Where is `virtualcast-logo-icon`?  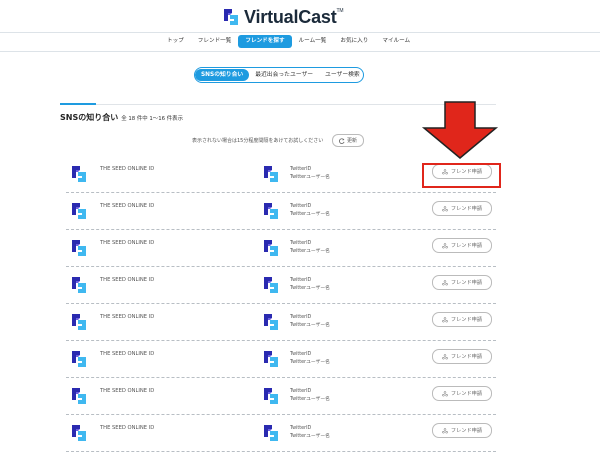
virtualcast-logo-icon is located at coordinates (231, 17).